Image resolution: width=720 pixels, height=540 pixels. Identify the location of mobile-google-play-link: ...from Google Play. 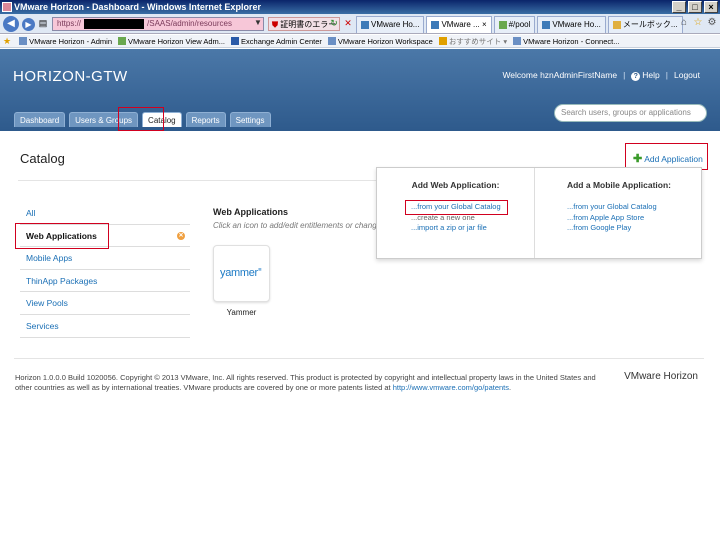
(612, 228).